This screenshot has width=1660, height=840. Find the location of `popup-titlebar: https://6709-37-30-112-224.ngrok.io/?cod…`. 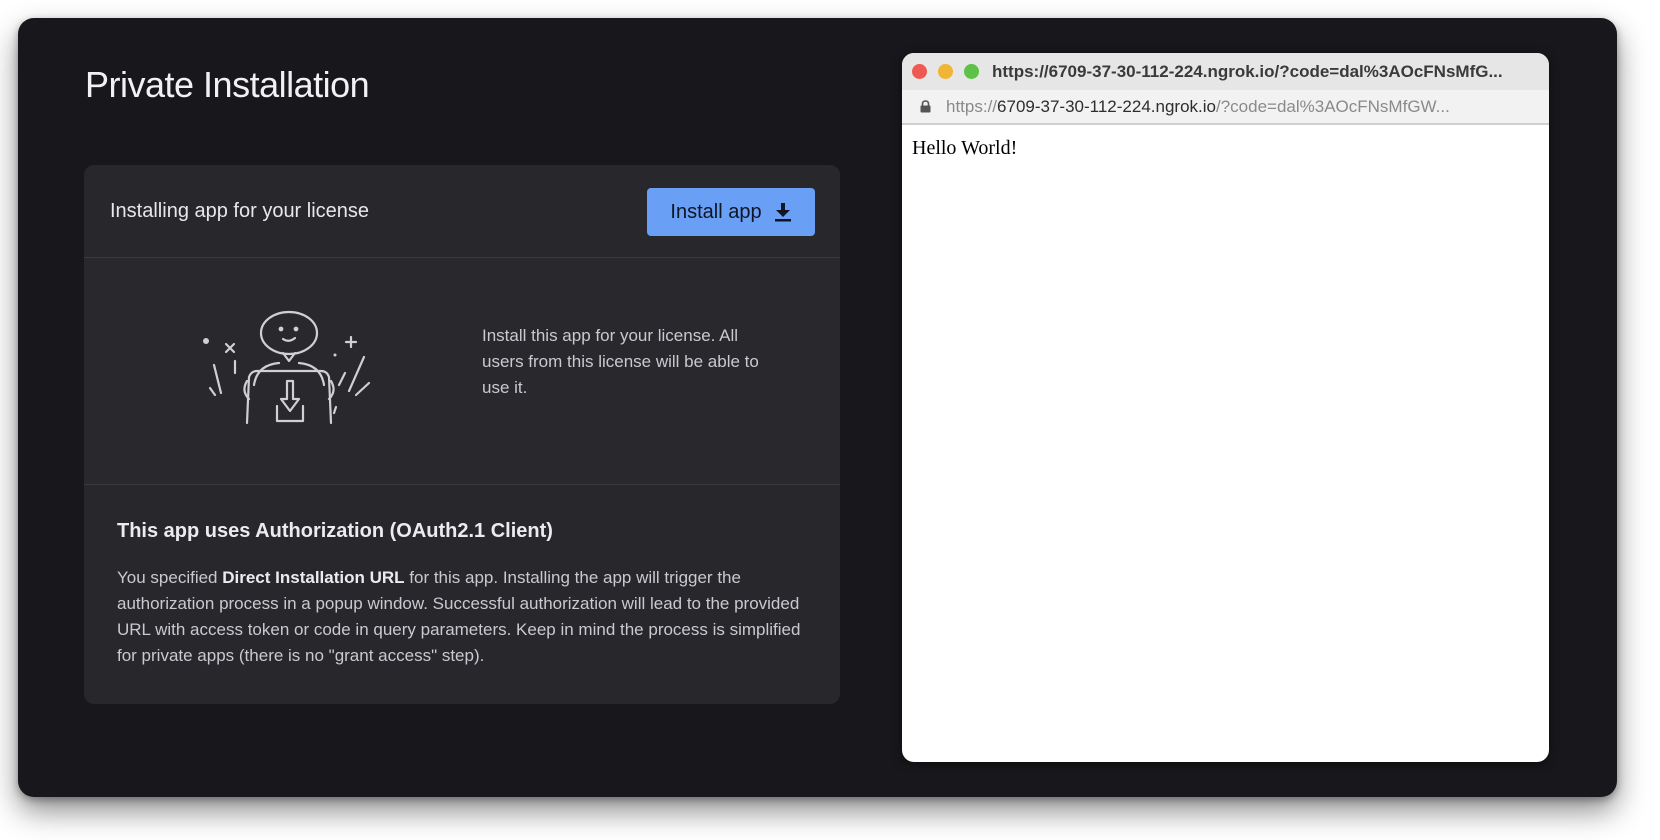

popup-titlebar: https://6709-37-30-112-224.ngrok.io/?cod… is located at coordinates (1225, 71).